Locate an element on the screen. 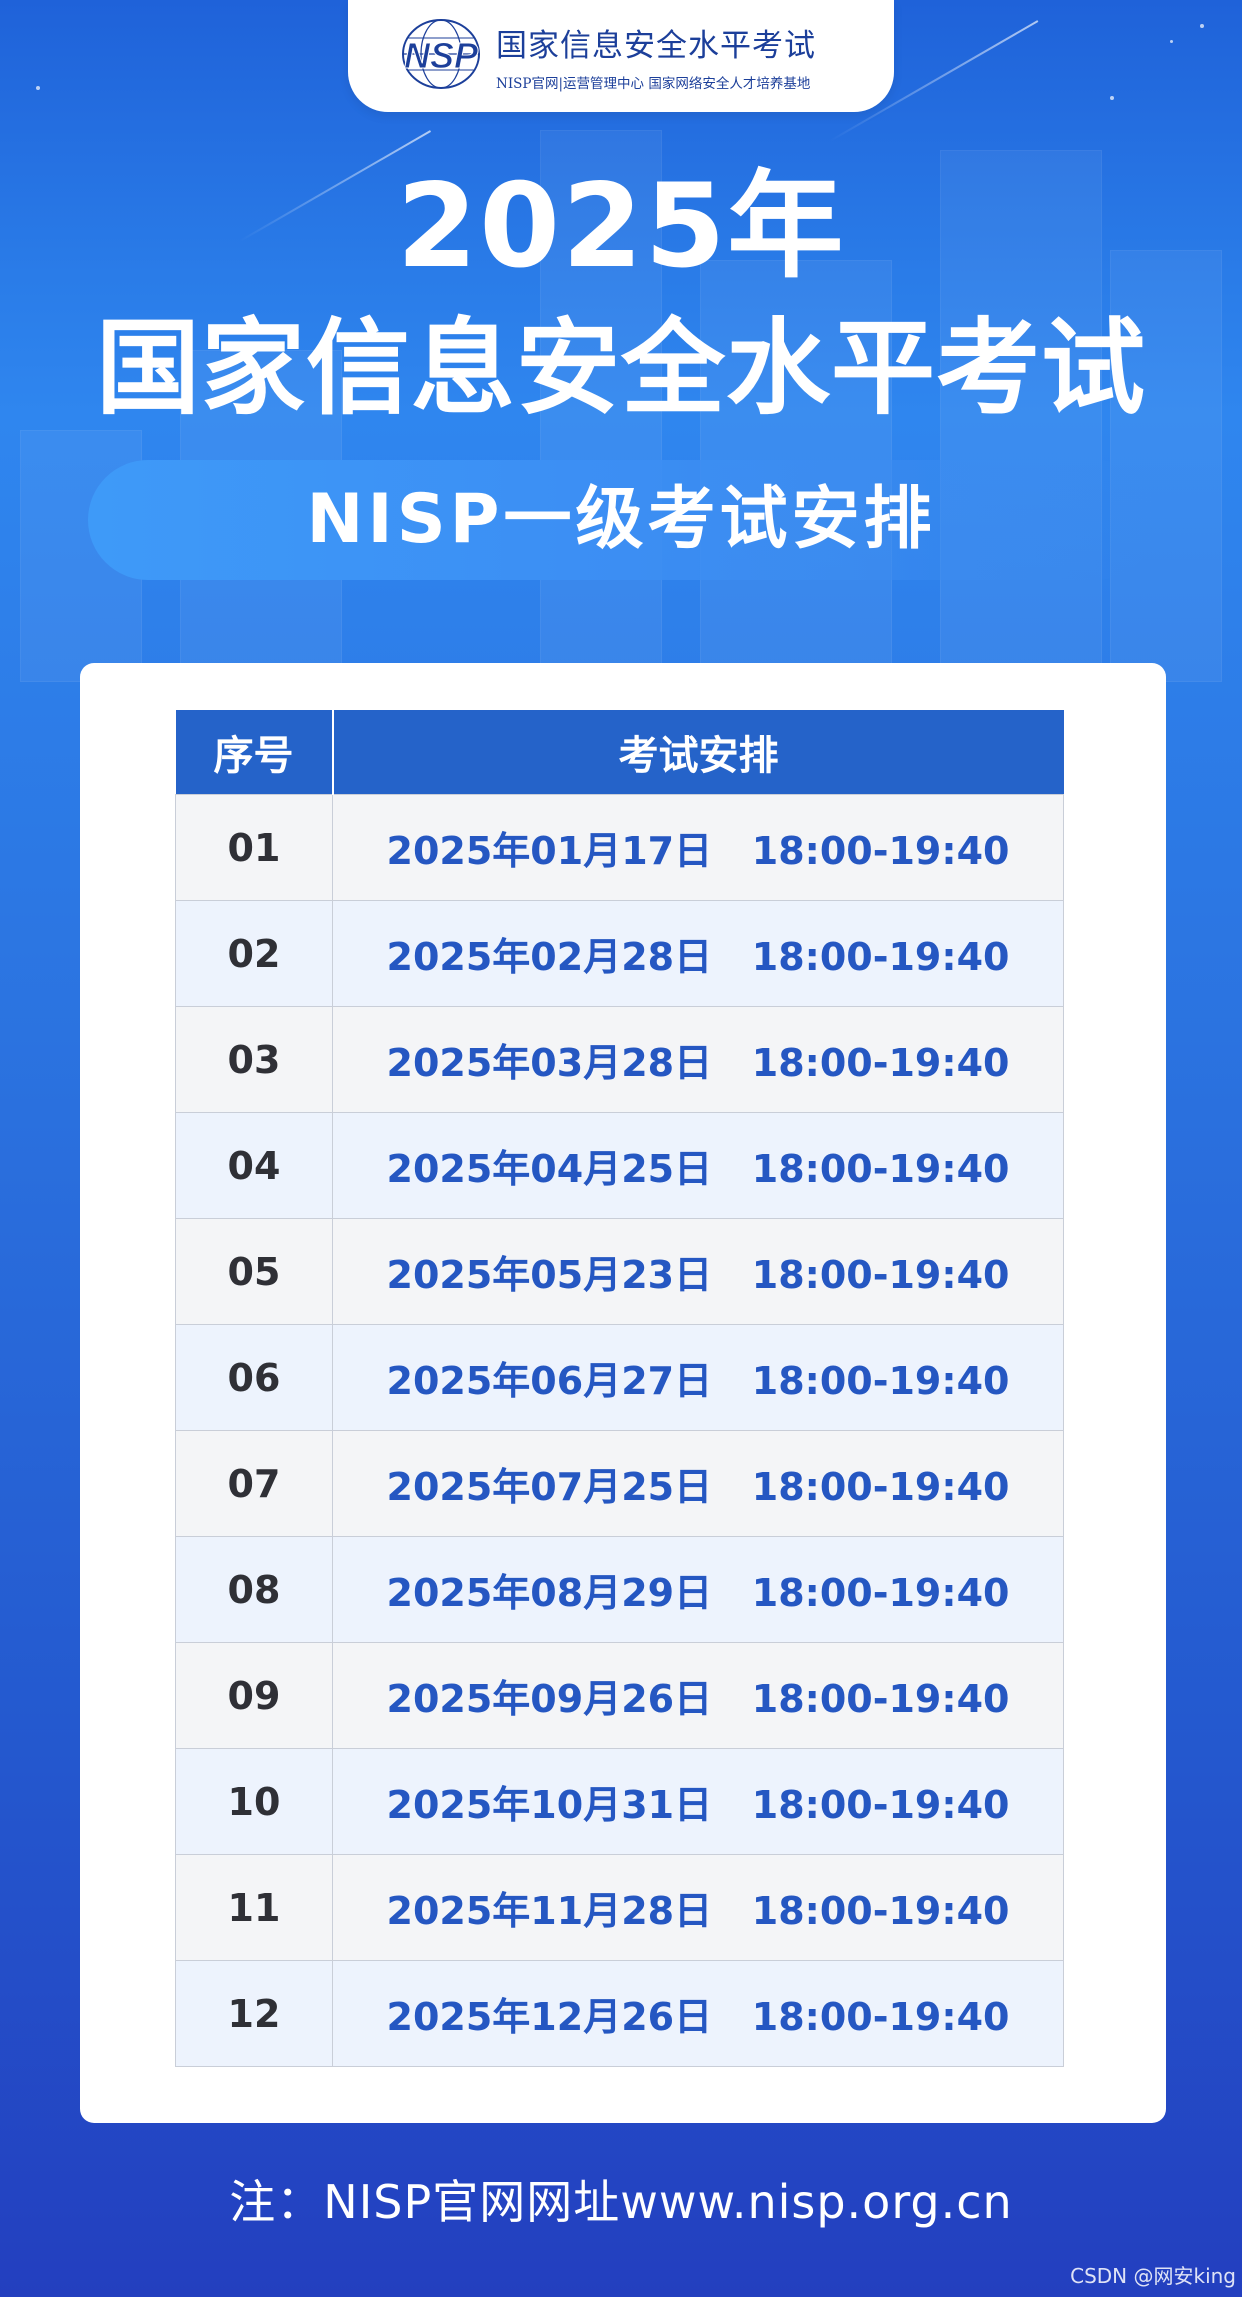 The width and height of the screenshot is (1242, 2297). table-row: 08 2025年08月29日 18:00-19:40 is located at coordinates (619, 1589).